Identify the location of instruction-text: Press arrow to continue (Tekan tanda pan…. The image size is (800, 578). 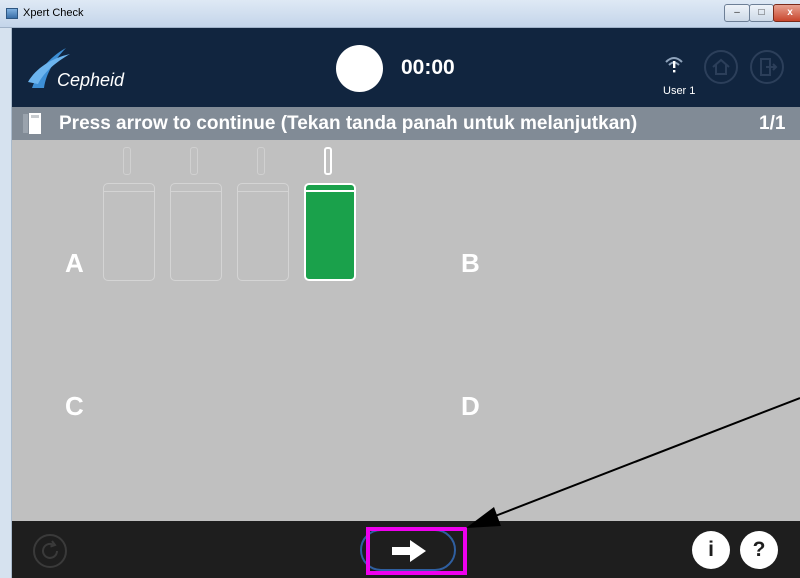
(348, 123).